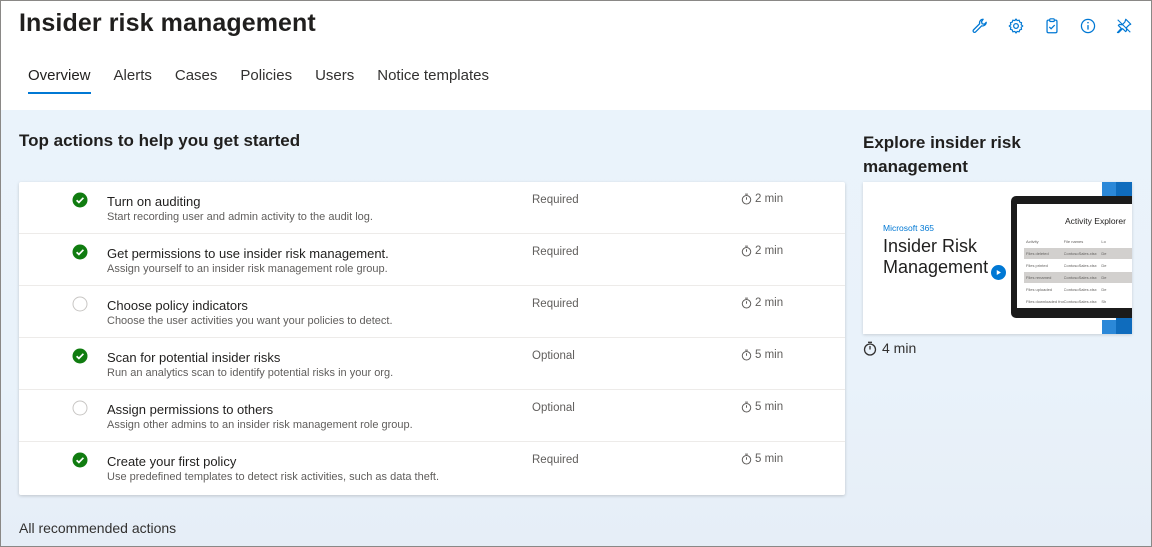 This screenshot has height=547, width=1152. Describe the element at coordinates (193, 357) in the screenshot. I see `action-title: Scan for potential insider risks` at that location.